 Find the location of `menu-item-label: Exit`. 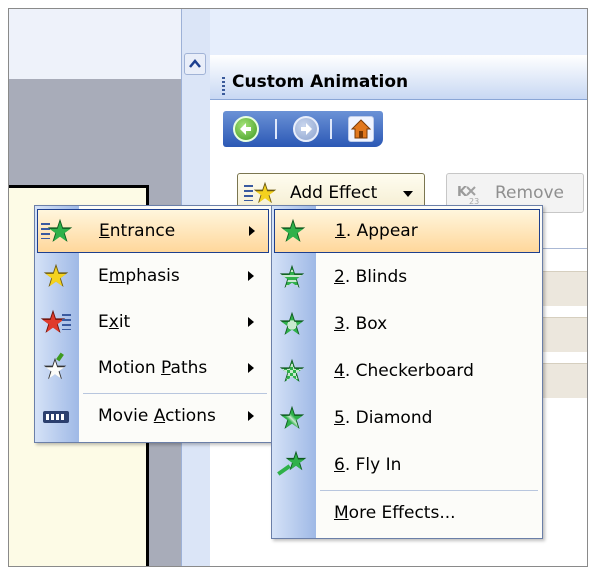

menu-item-label: Exit is located at coordinates (114, 322).